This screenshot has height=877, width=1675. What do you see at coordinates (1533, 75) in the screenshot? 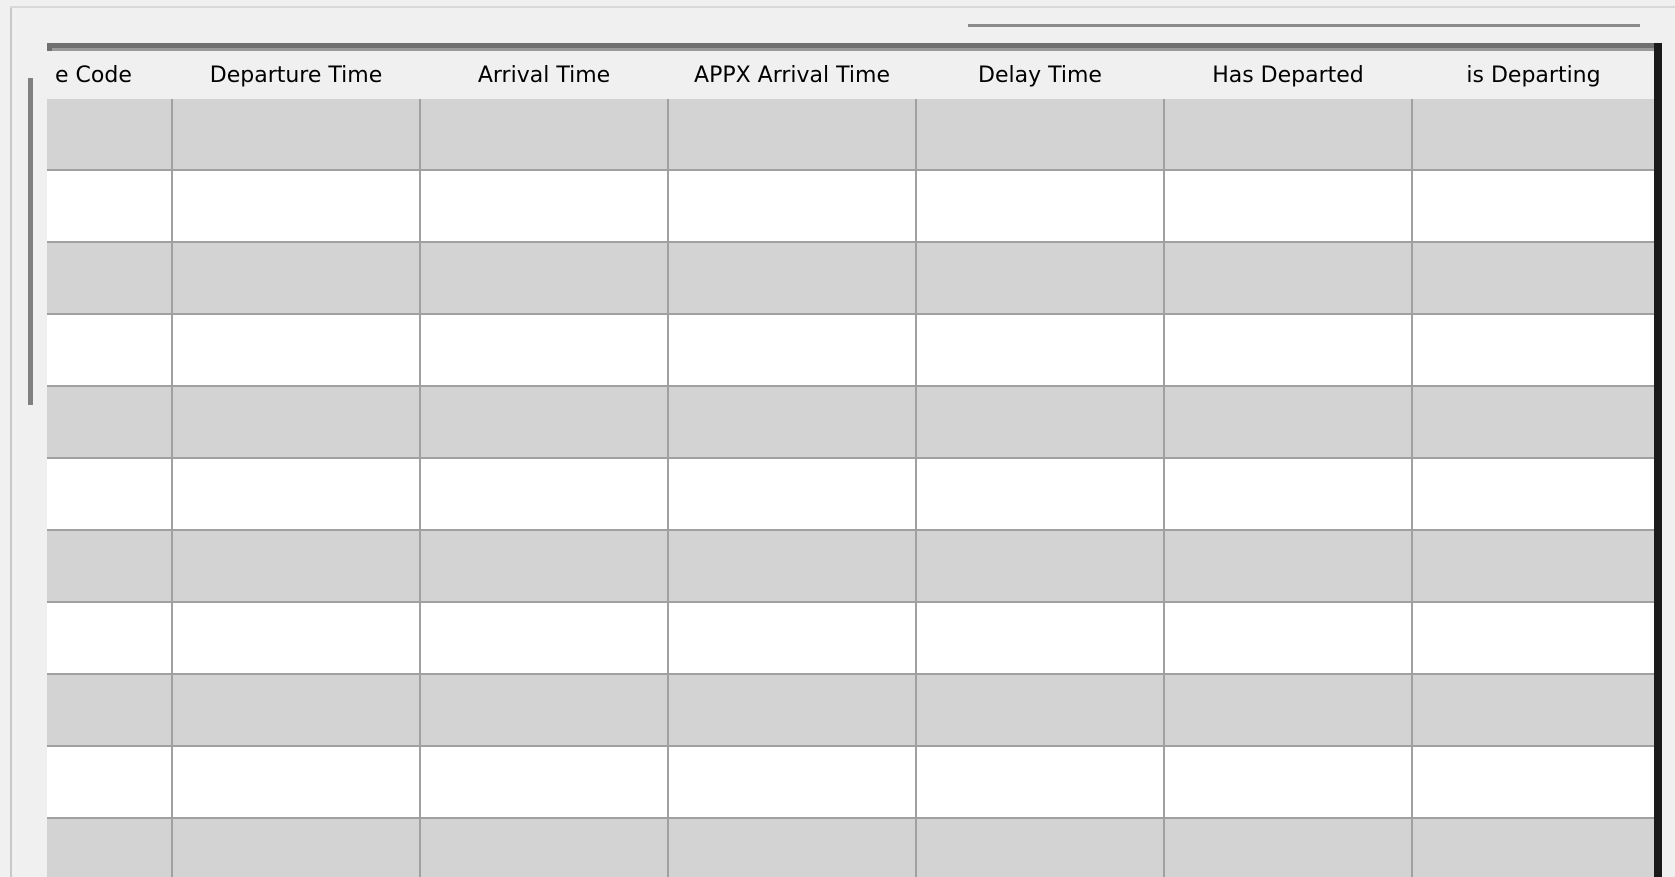
I see `column-header-6: is Departing` at bounding box center [1533, 75].